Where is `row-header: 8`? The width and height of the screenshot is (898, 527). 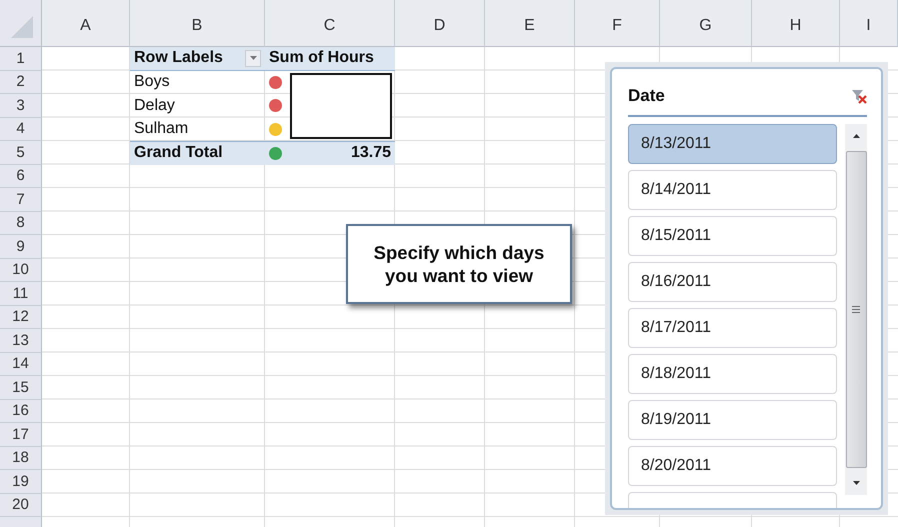
row-header: 8 is located at coordinates (21, 223).